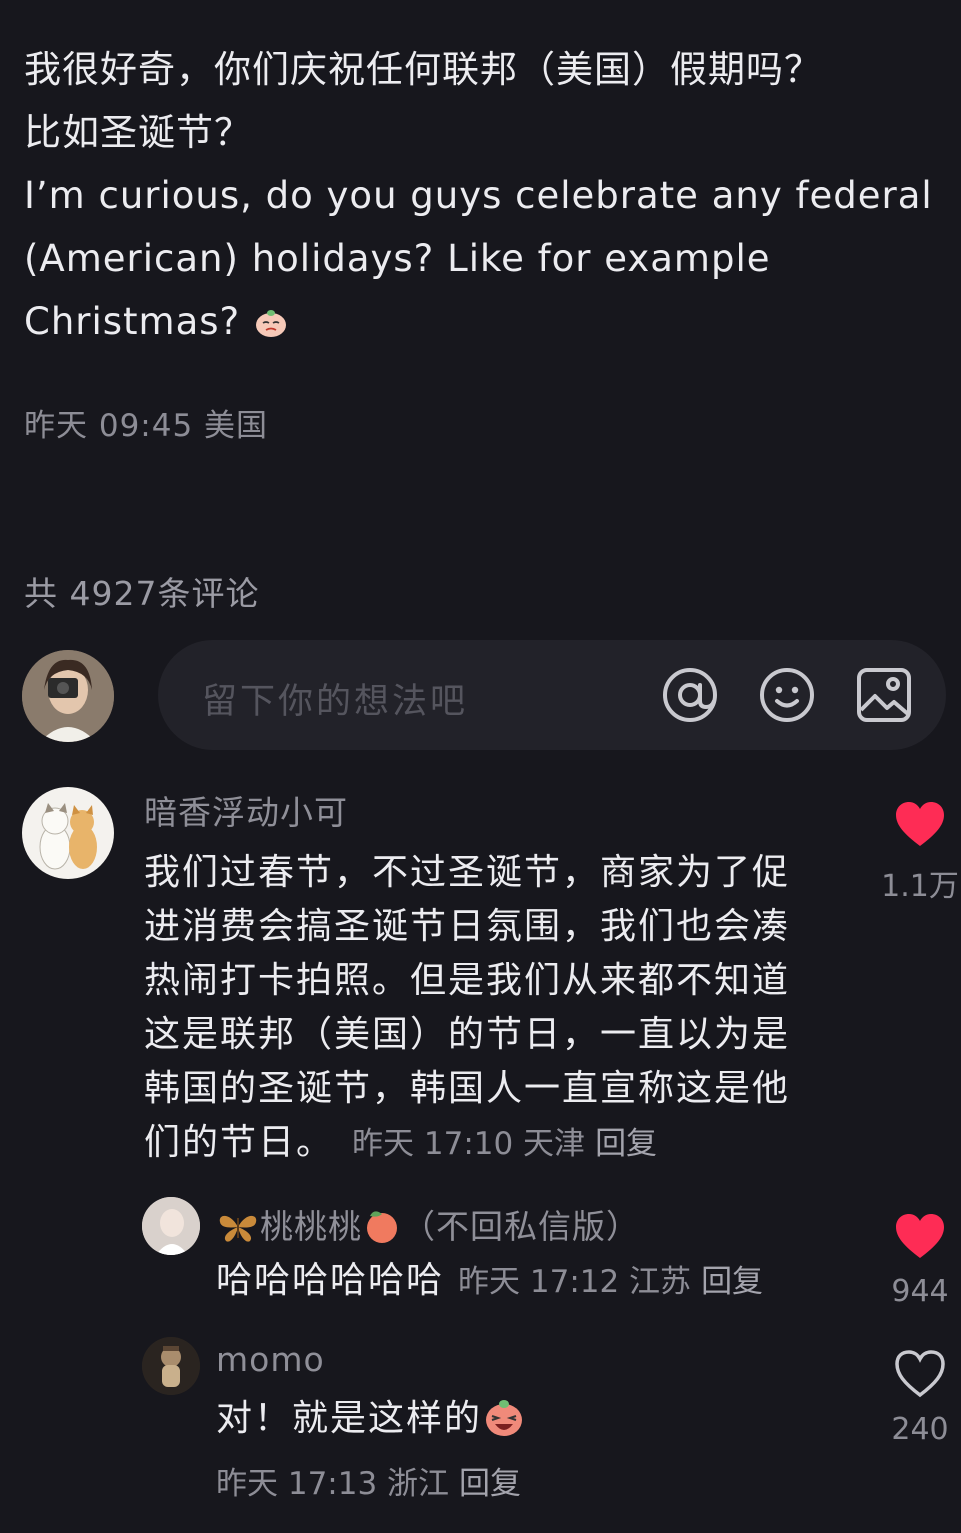  Describe the element at coordinates (467, 872) in the screenshot. I see `comment-line: 我们过春节，不过圣诞节，商家为了促` at that location.